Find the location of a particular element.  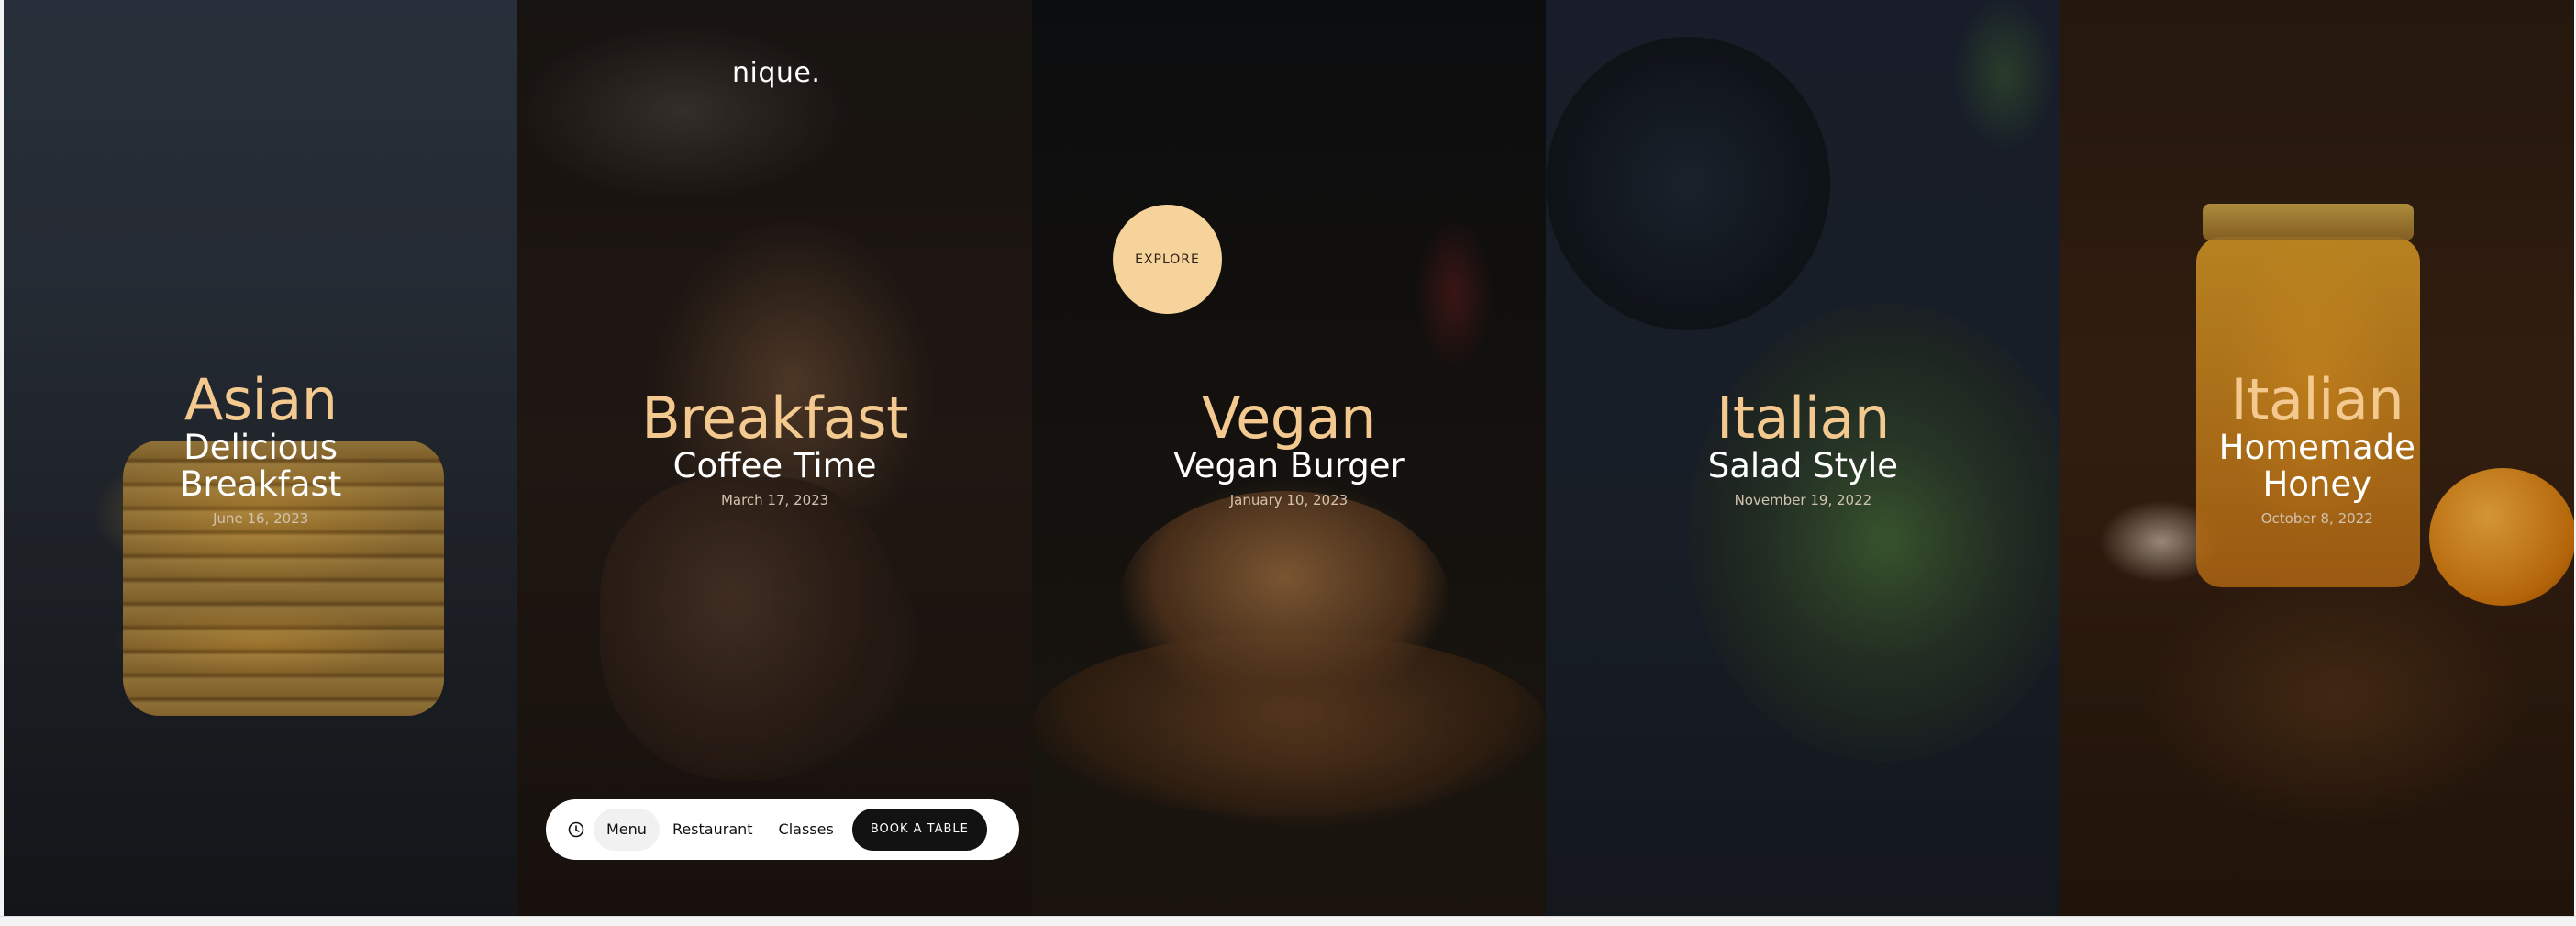

panel-title-line1: Vegan Burger is located at coordinates (1289, 466).